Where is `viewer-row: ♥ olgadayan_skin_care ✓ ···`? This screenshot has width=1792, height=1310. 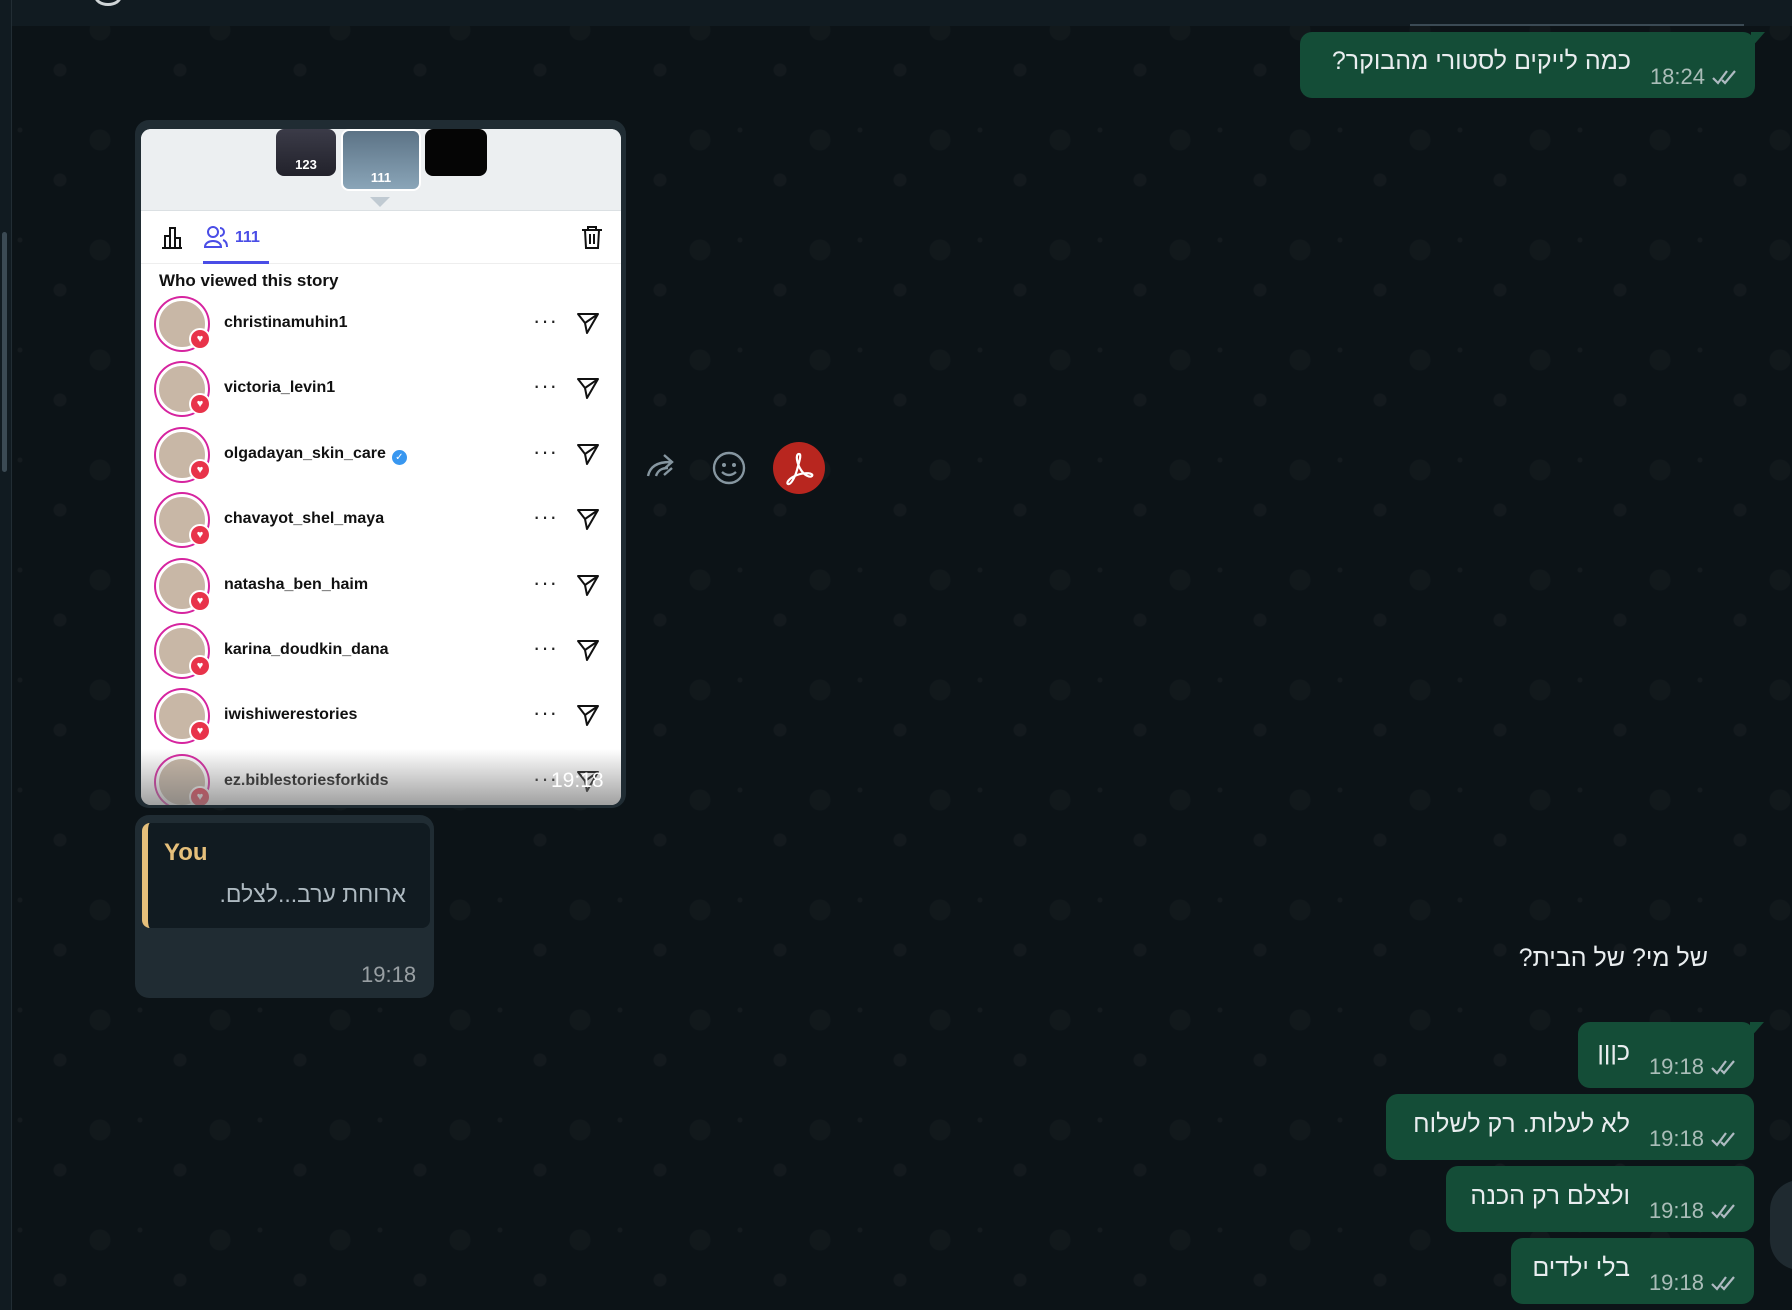 viewer-row: ♥ olgadayan_skin_care ✓ ··· is located at coordinates (381, 455).